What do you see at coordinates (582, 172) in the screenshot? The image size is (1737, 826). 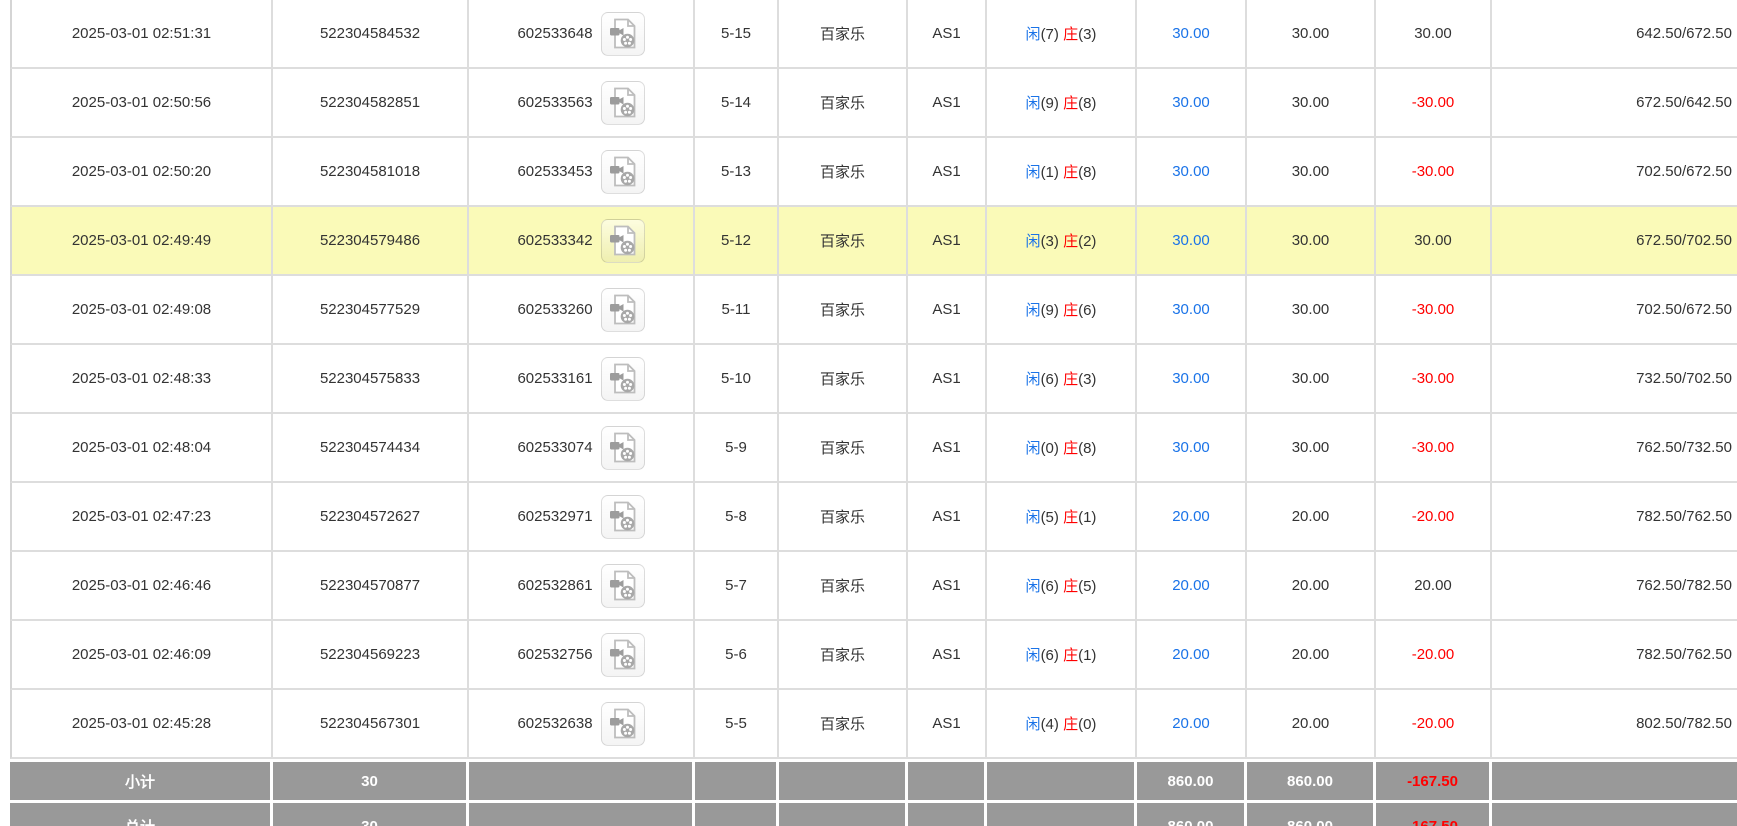 I see `game-round-id-cell: 602533453` at bounding box center [582, 172].